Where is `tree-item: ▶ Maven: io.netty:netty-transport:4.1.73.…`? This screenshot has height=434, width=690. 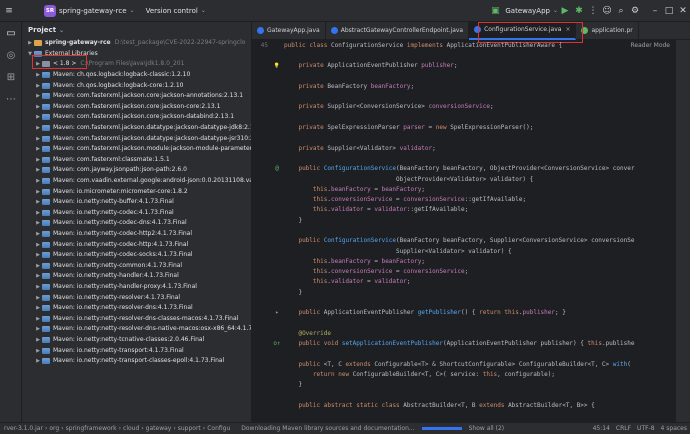
tree-item: ▶ Maven: io.netty:netty-transport:4.1.73.… is located at coordinates (136, 350).